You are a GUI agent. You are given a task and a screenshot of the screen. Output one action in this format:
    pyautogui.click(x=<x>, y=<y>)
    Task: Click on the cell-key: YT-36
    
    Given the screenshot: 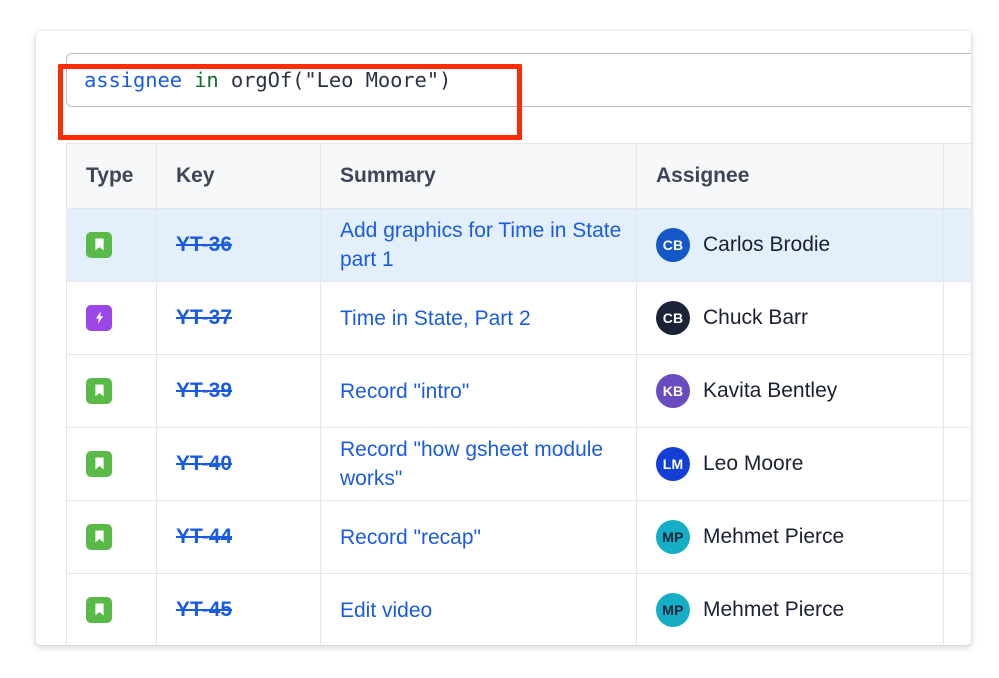 What is the action you would take?
    pyautogui.click(x=238, y=245)
    